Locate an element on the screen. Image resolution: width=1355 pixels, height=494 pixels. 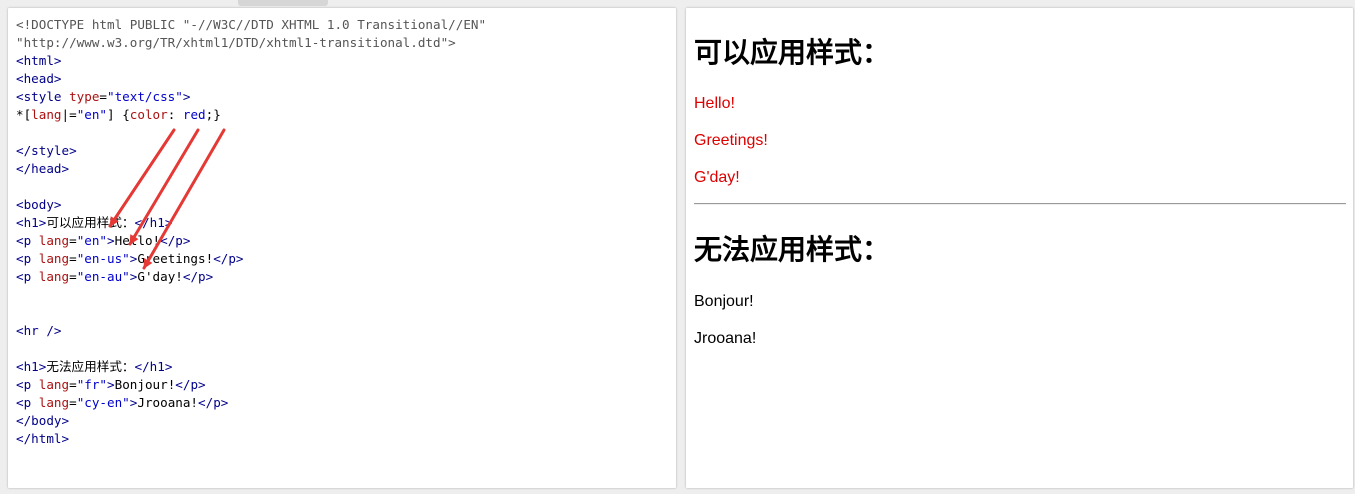
code-token: "en-us" is located at coordinates (103, 258).